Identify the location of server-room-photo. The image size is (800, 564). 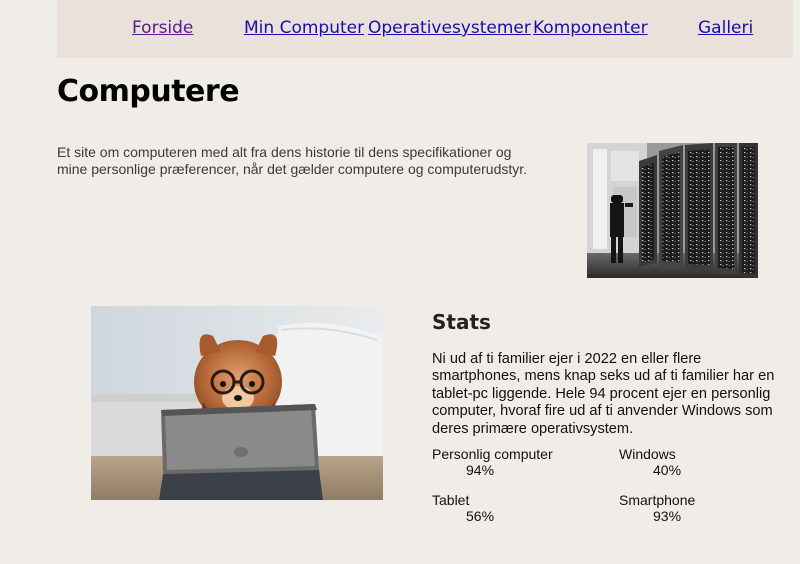
(672, 210).